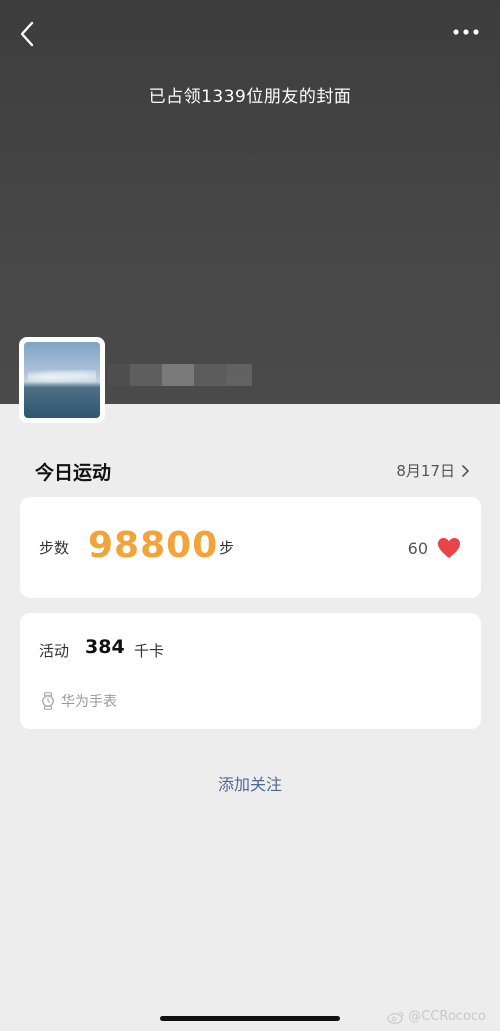 This screenshot has height=1031, width=500. What do you see at coordinates (54, 651) in the screenshot?
I see `activity-label: 活动` at bounding box center [54, 651].